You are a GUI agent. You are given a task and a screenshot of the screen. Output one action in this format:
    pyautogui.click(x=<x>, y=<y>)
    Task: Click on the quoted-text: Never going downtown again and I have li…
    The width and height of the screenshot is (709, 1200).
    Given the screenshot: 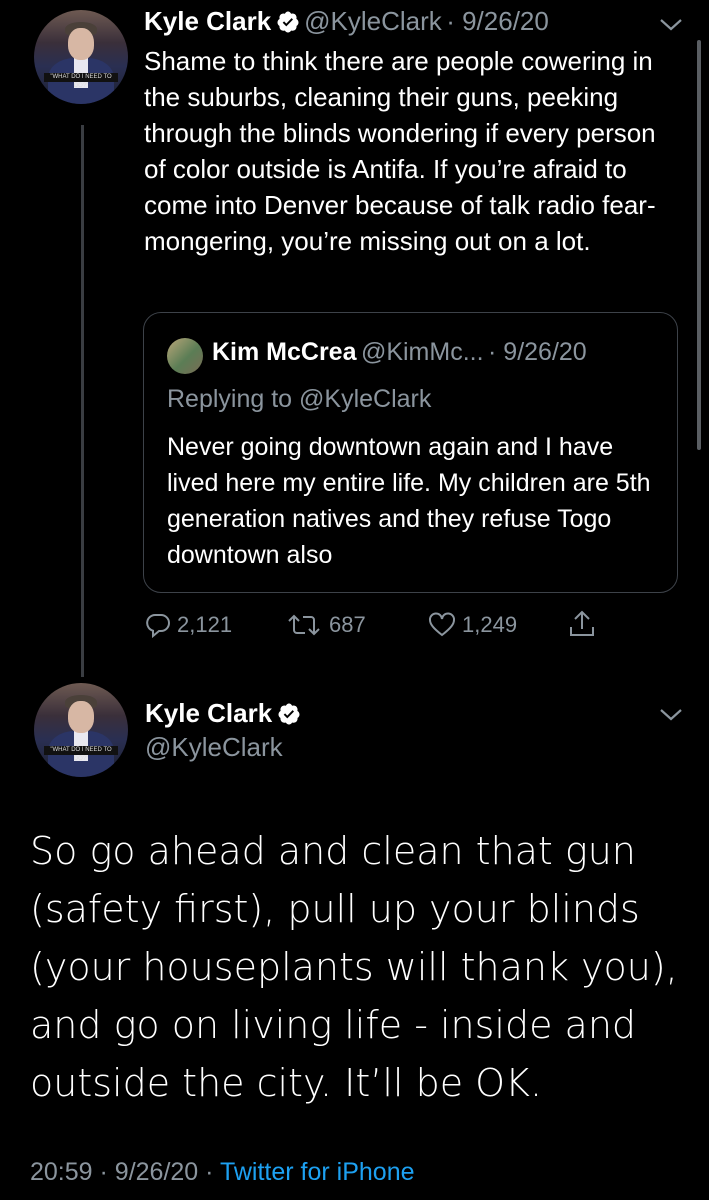 What is the action you would take?
    pyautogui.click(x=409, y=501)
    